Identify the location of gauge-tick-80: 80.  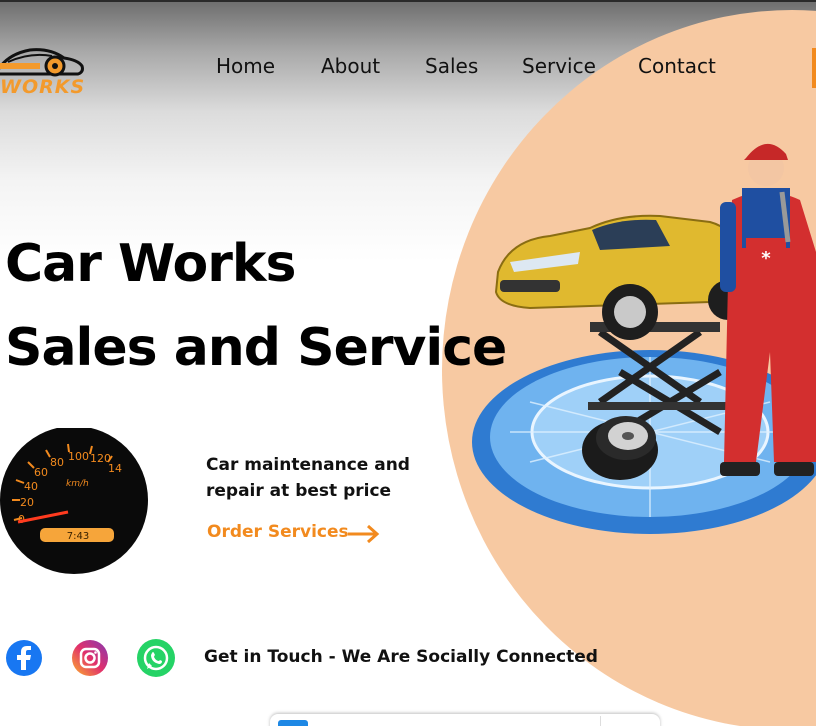
(57, 462).